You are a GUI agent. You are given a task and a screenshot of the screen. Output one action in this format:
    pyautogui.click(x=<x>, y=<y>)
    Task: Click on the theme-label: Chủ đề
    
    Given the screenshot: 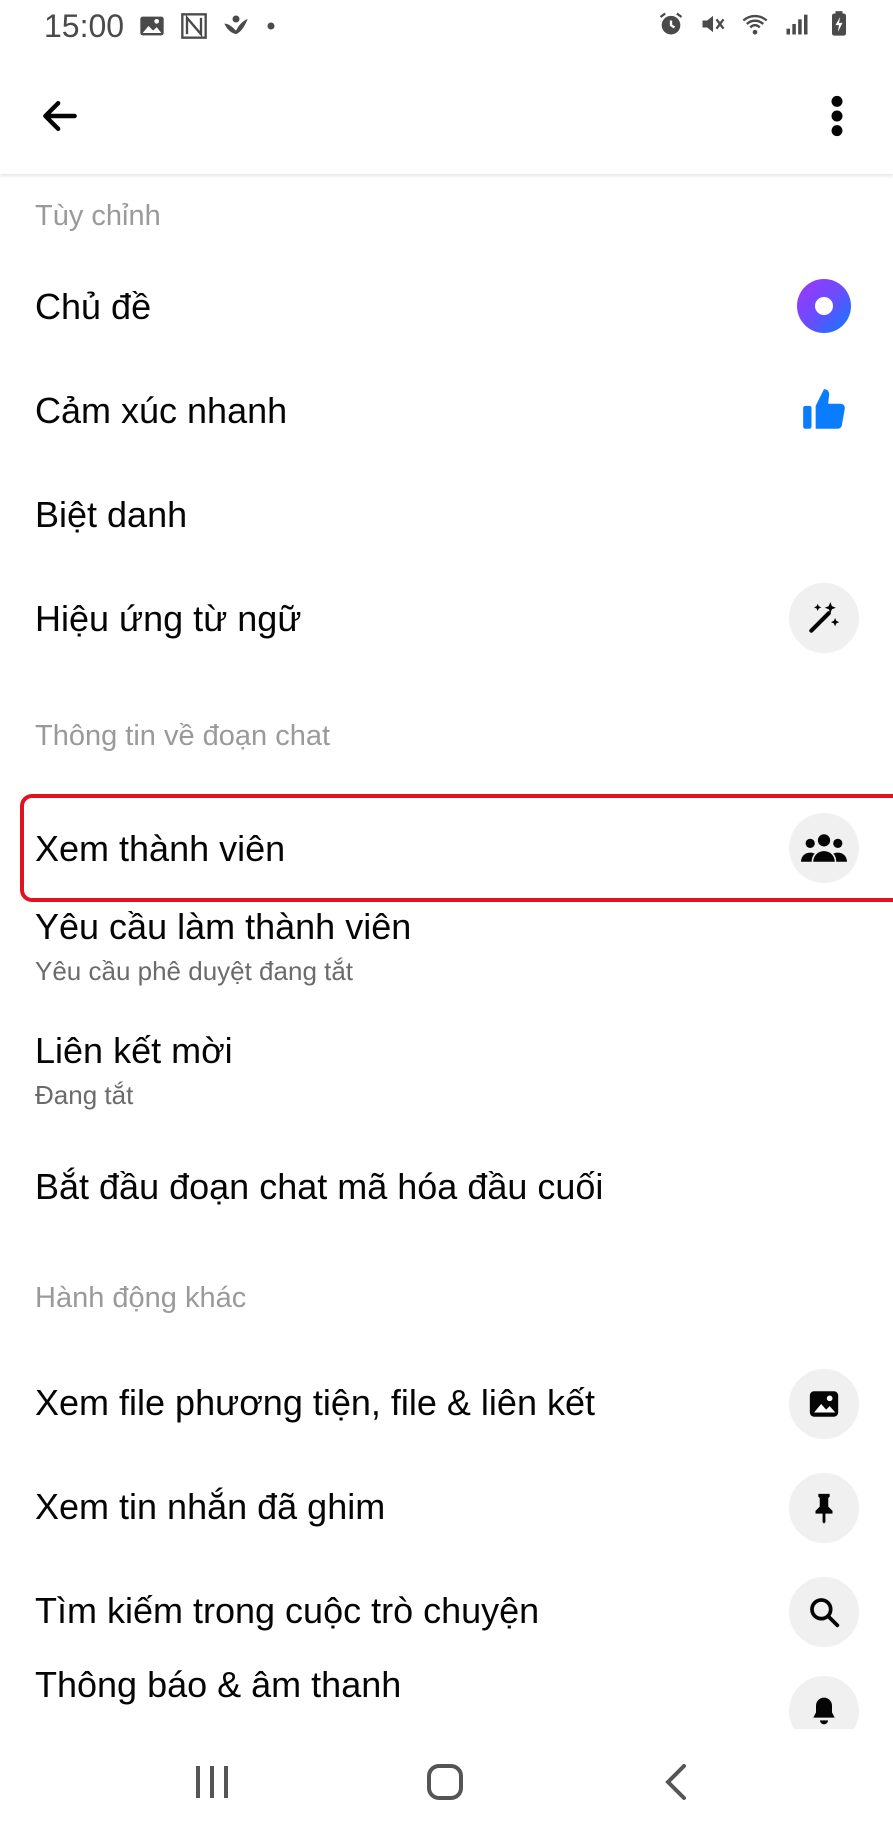 What is the action you would take?
    pyautogui.click(x=93, y=306)
    